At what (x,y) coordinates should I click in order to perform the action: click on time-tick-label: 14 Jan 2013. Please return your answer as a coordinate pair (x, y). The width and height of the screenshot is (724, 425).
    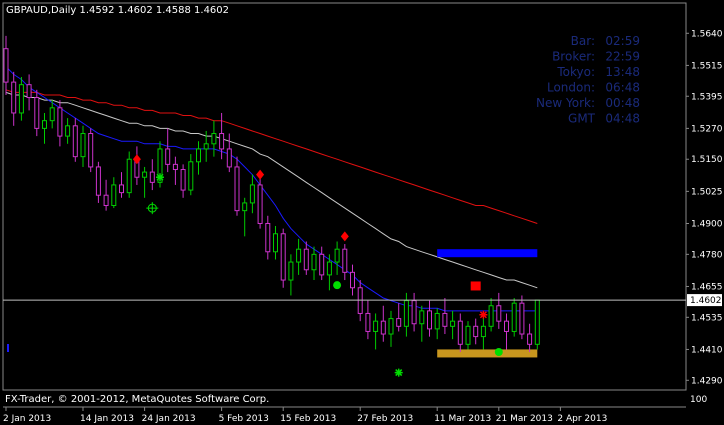
    Looking at the image, I should click on (107, 419).